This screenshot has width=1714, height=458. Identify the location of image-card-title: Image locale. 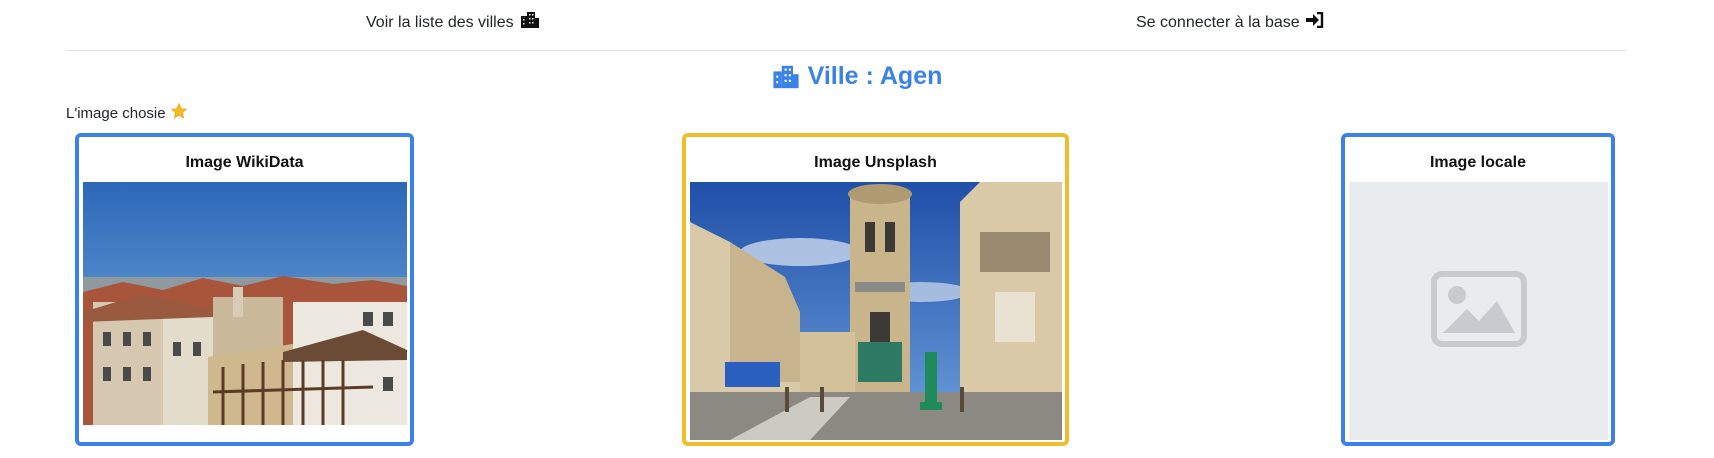
(1478, 162).